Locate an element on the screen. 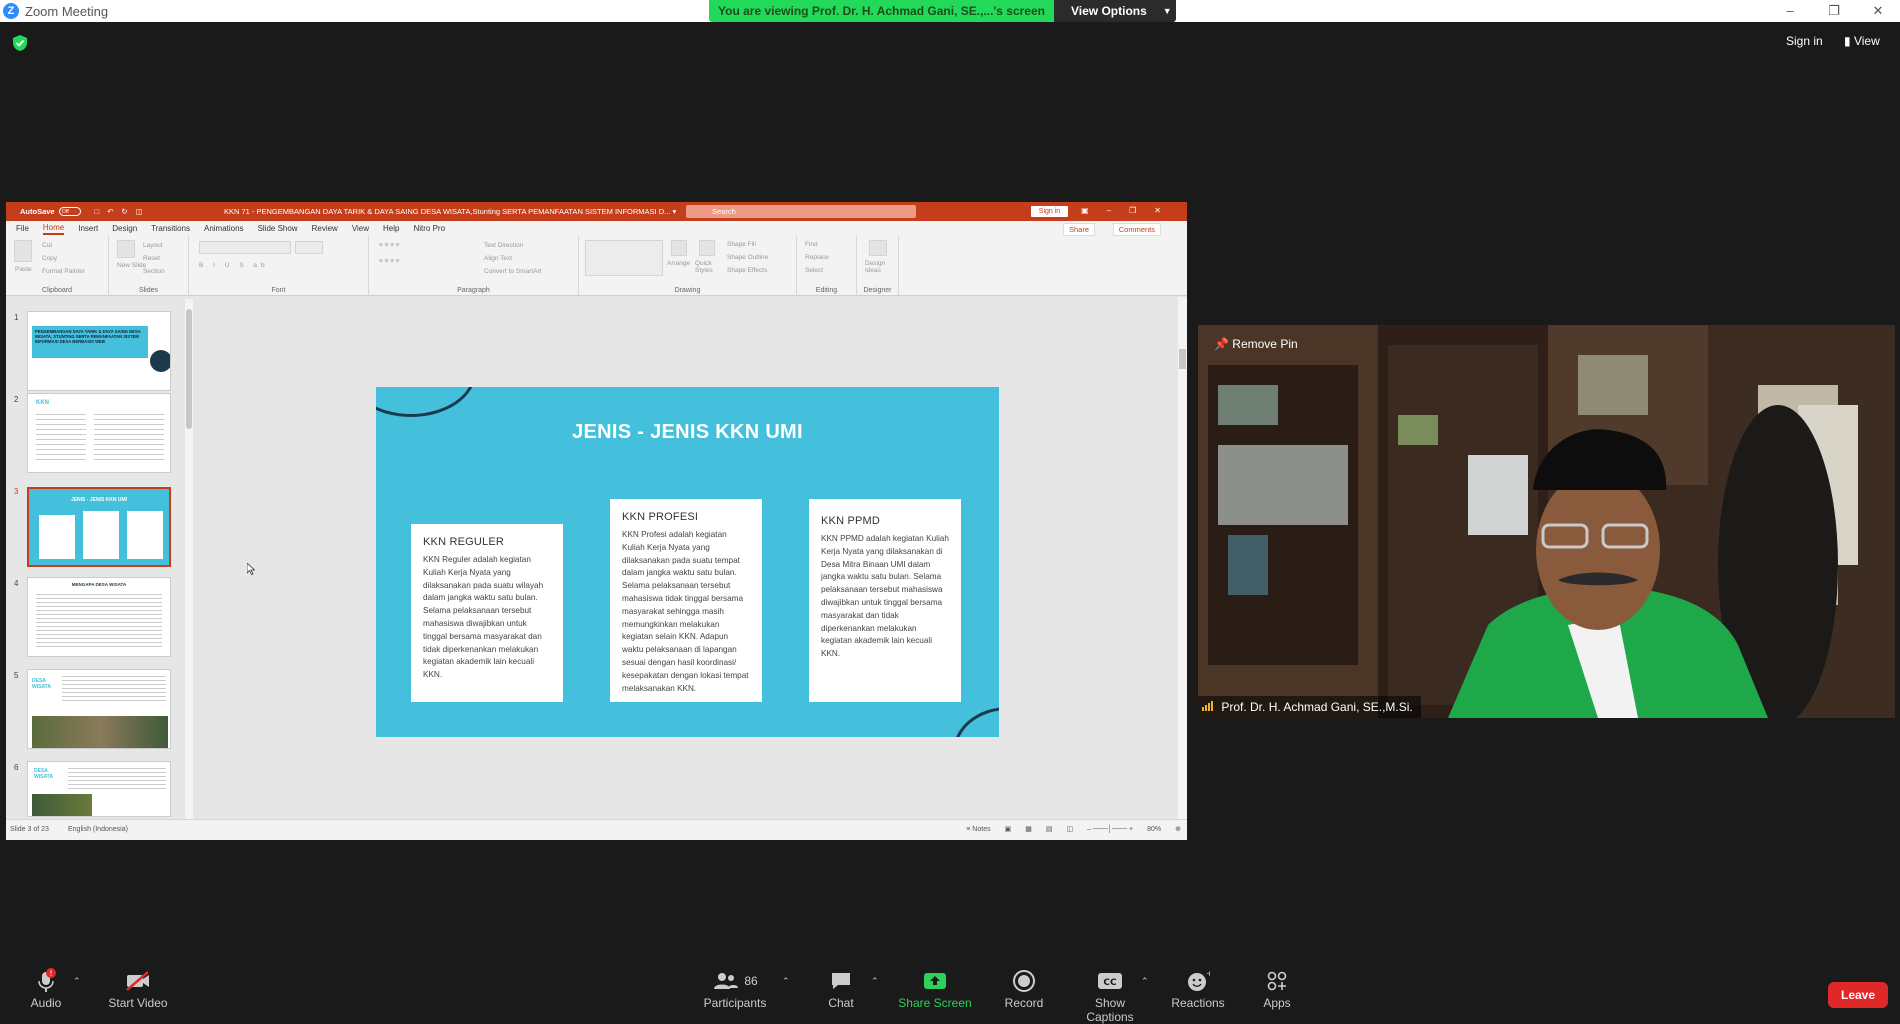  menu-slide-show: Slide Show is located at coordinates (278, 228).